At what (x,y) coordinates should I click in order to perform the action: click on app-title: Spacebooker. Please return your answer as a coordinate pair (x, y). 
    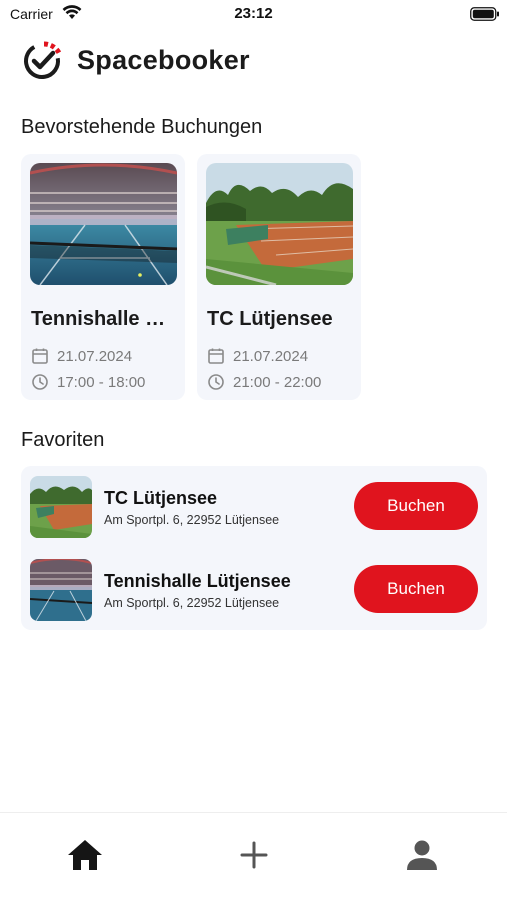
    Looking at the image, I should click on (163, 59).